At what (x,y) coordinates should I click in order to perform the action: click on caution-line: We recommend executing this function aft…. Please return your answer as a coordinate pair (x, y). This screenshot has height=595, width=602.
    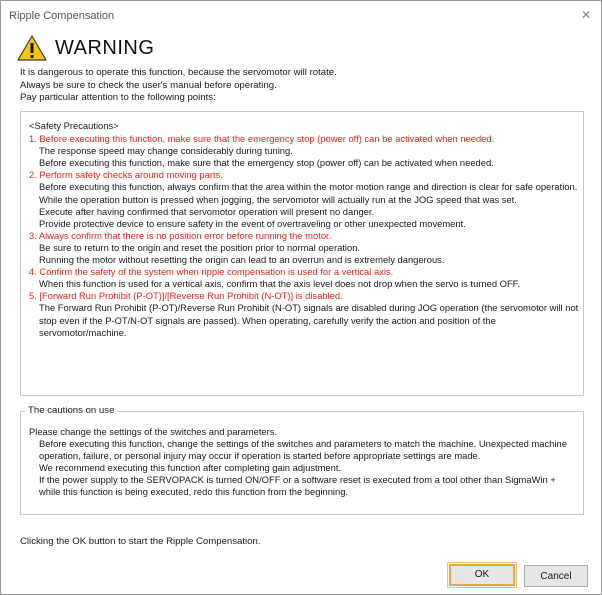
    Looking at the image, I should click on (190, 468).